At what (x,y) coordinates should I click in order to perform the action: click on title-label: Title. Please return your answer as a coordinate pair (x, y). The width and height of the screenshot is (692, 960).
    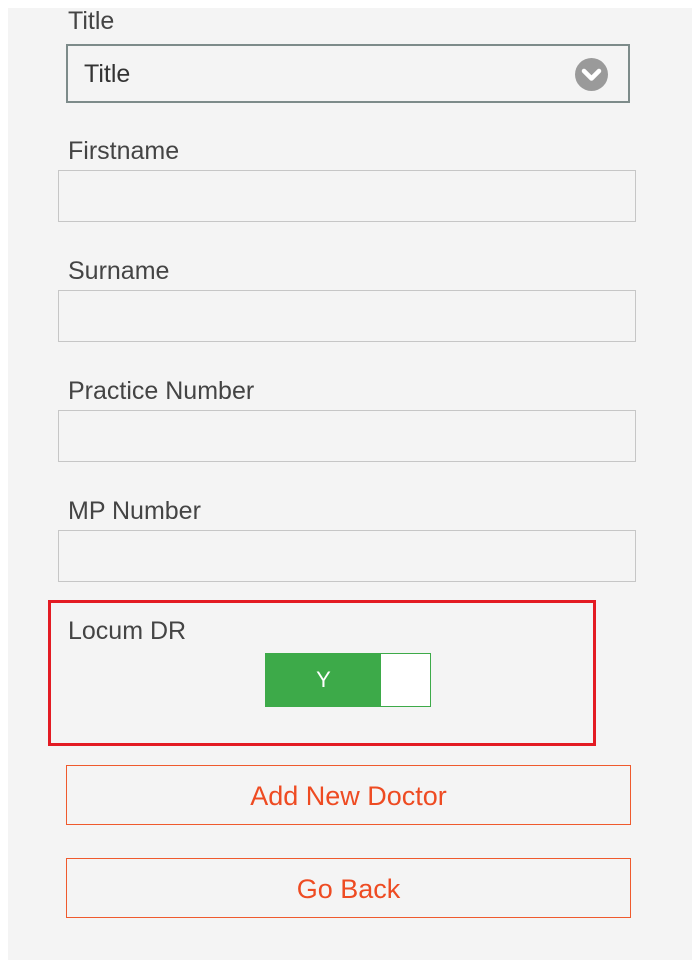
    Looking at the image, I should click on (91, 21).